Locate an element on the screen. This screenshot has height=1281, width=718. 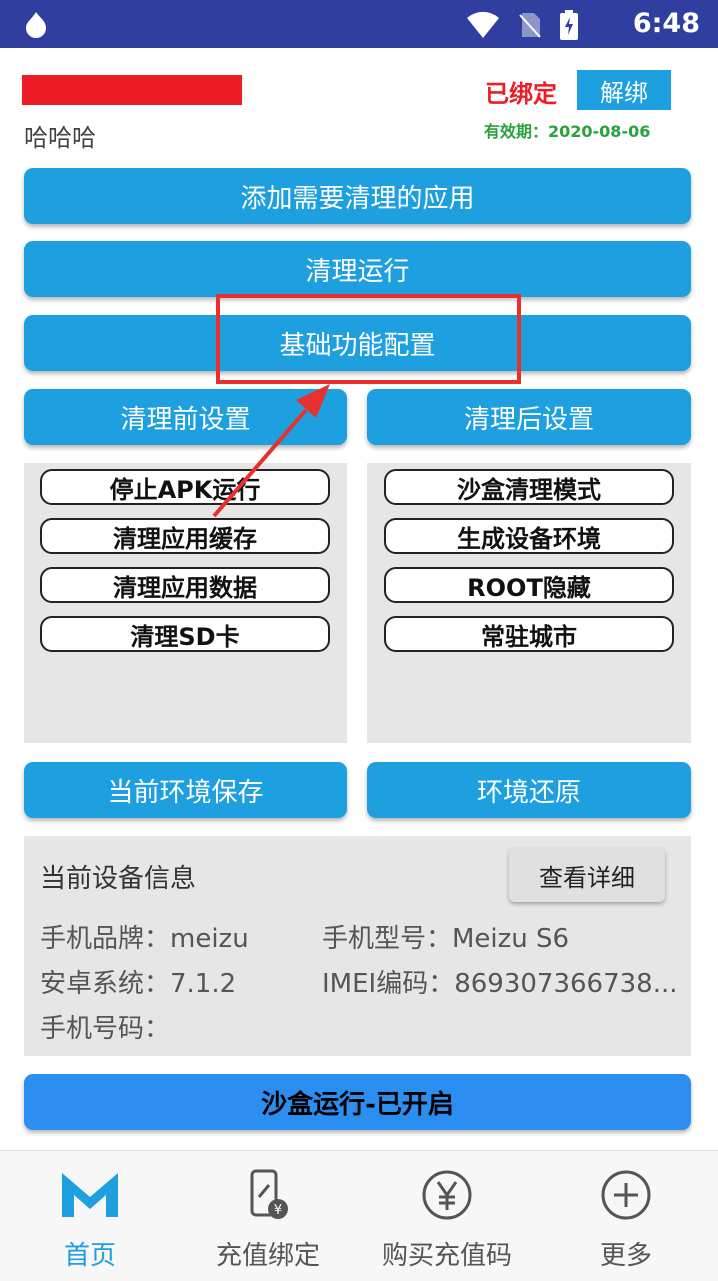
resident-city-option: 常驻城市 is located at coordinates (529, 634).